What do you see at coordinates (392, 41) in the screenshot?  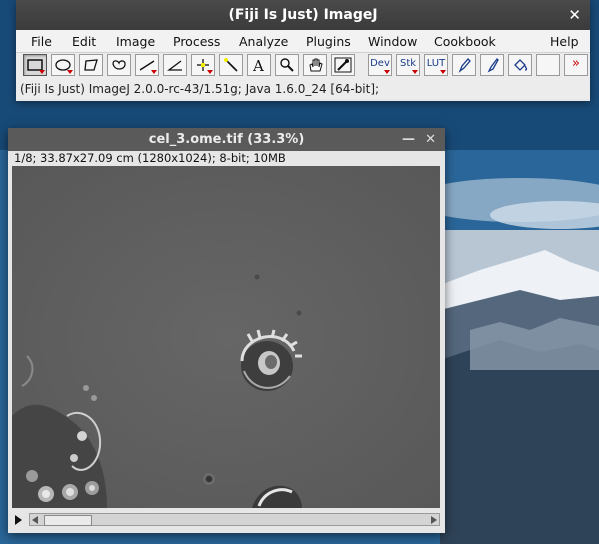 I see `menu-window: Window` at bounding box center [392, 41].